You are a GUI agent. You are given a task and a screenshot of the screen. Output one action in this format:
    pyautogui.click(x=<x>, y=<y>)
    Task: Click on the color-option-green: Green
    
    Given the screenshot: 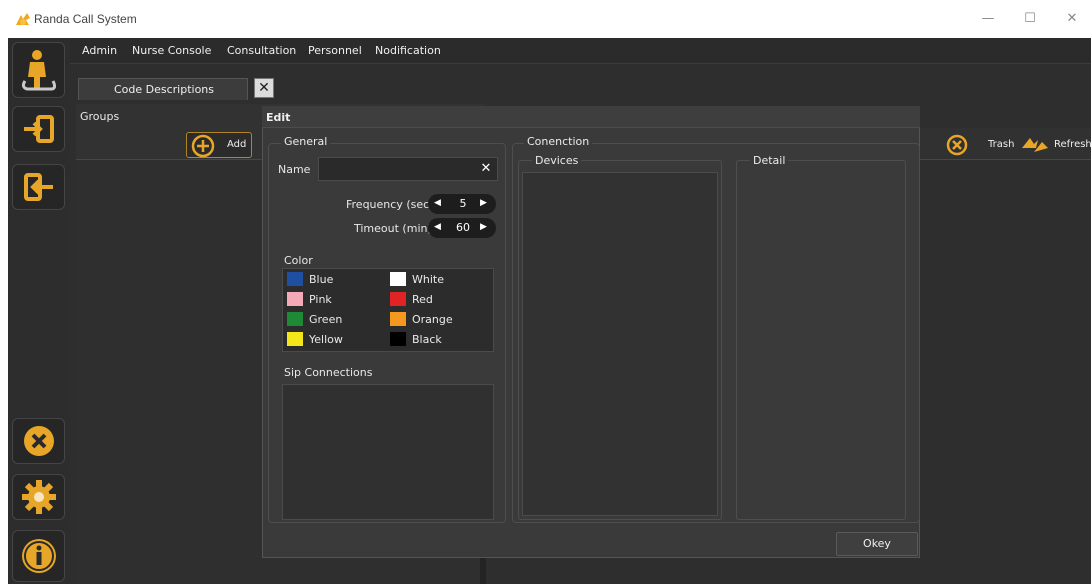 What is the action you would take?
    pyautogui.click(x=337, y=320)
    